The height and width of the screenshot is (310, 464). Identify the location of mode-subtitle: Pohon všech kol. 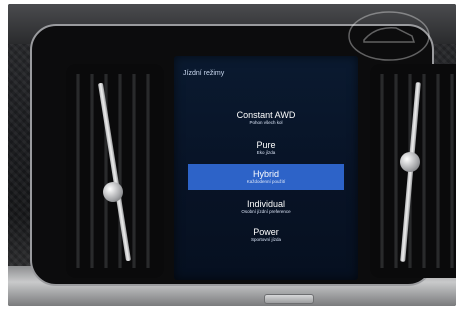
(266, 122).